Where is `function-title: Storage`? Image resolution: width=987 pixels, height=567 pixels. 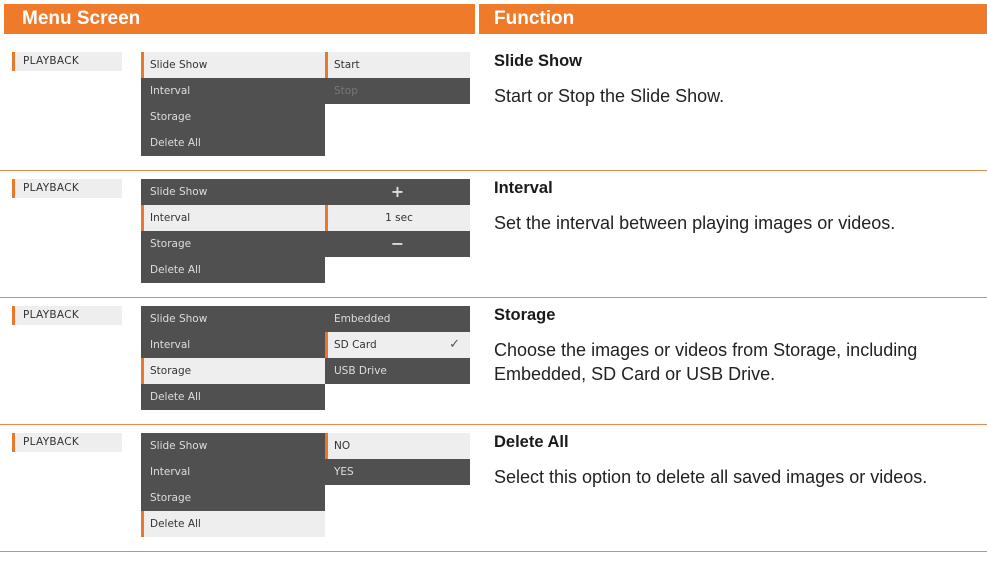 function-title: Storage is located at coordinates (525, 315).